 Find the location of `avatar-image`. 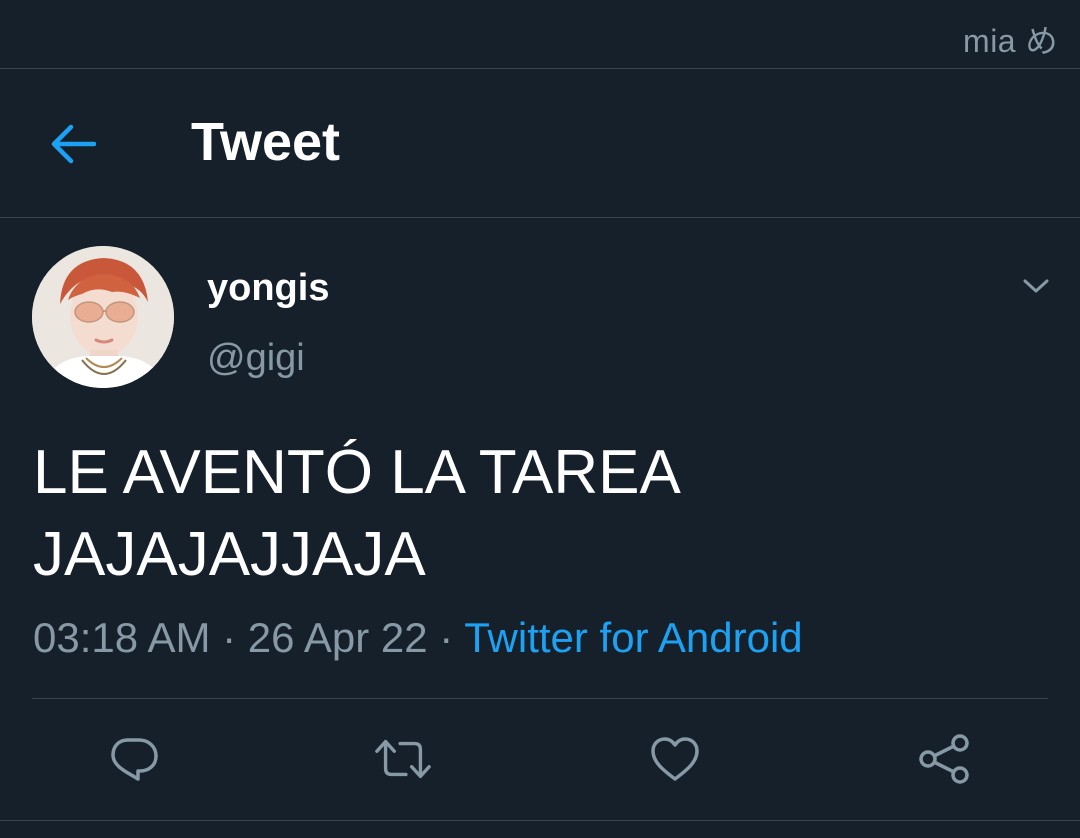

avatar-image is located at coordinates (103, 317).